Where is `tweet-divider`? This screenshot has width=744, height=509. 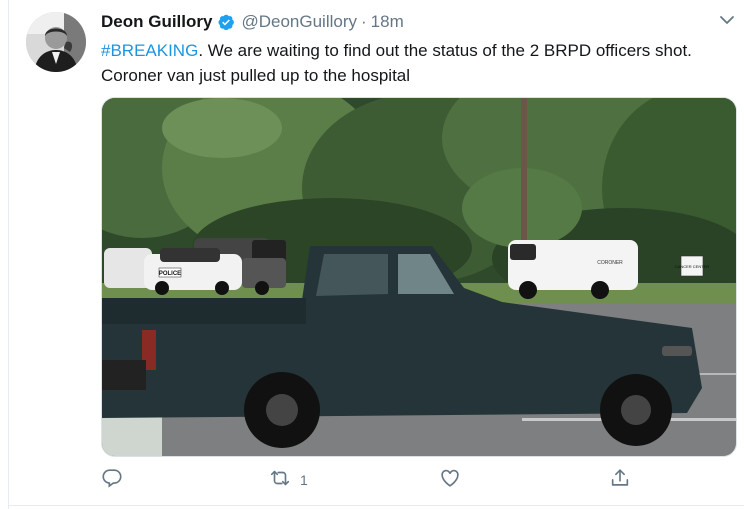 tweet-divider is located at coordinates (376, 505).